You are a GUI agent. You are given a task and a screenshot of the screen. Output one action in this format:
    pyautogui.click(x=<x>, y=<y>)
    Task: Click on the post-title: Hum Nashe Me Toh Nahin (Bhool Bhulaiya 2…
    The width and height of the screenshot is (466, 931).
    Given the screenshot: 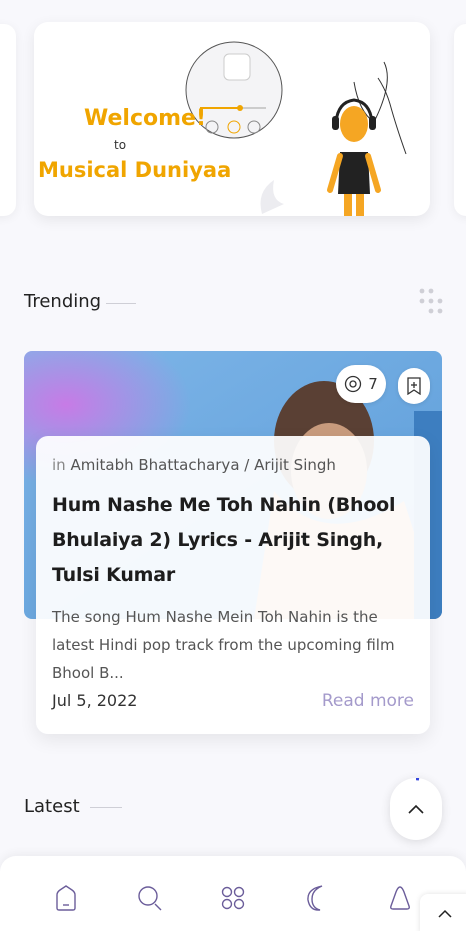 What is the action you would take?
    pyautogui.click(x=233, y=540)
    